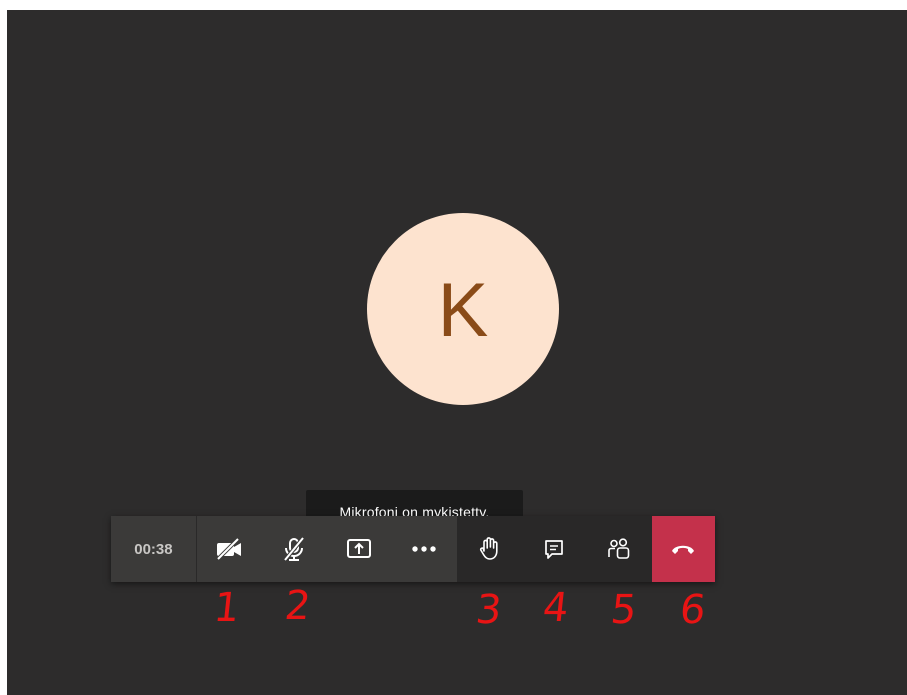 This screenshot has width=907, height=695. What do you see at coordinates (623, 610) in the screenshot?
I see `annotation-number: 5` at bounding box center [623, 610].